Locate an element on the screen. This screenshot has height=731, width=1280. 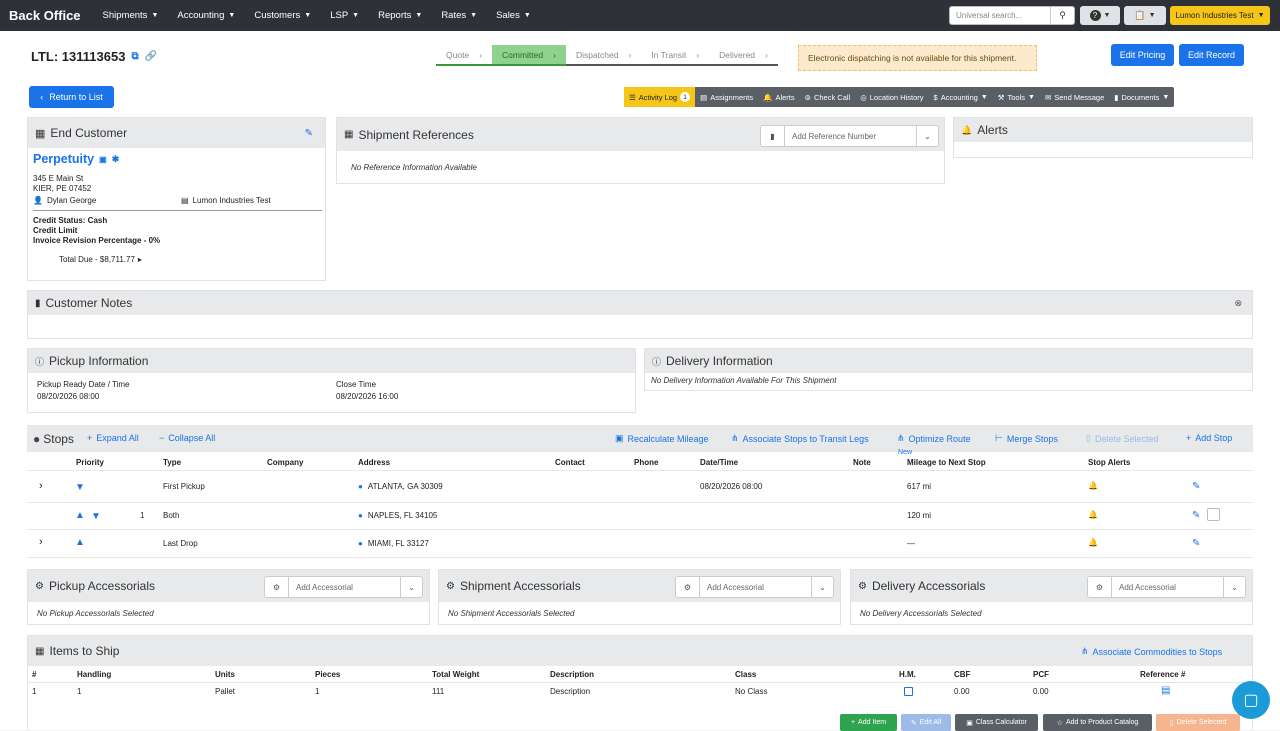
tab-accounting: $ Accounting ▼ is located at coordinates (961, 97).